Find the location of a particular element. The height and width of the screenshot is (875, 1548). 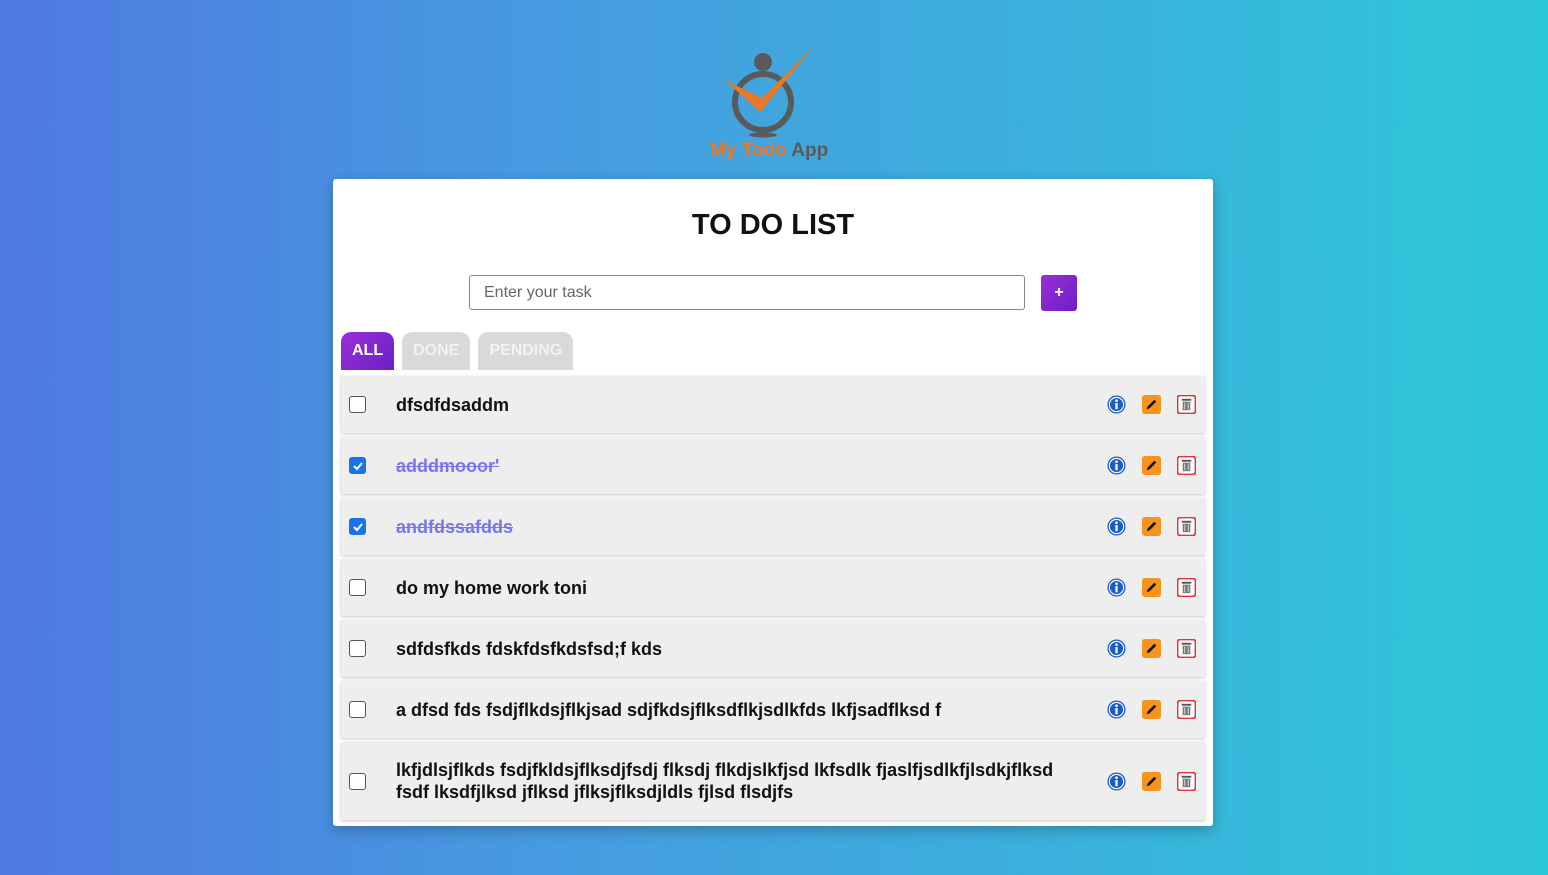

tab-all: ALL is located at coordinates (368, 351).